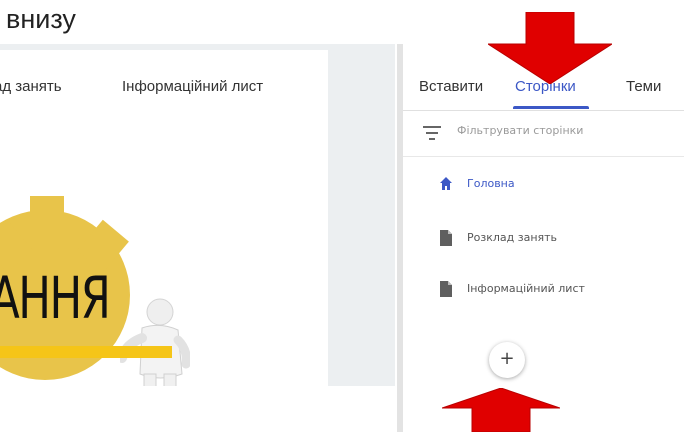 Image resolution: width=684 pixels, height=432 pixels. I want to click on filter-icon, so click(432, 133).